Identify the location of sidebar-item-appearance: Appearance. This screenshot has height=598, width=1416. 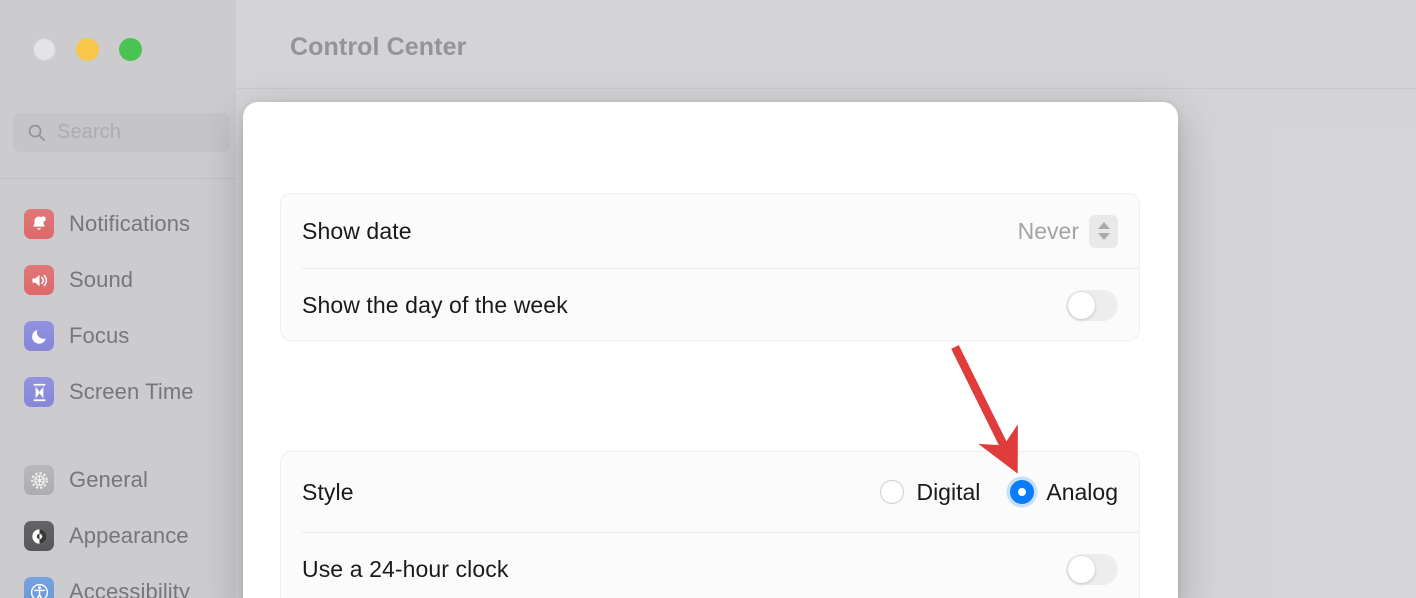
(118, 536).